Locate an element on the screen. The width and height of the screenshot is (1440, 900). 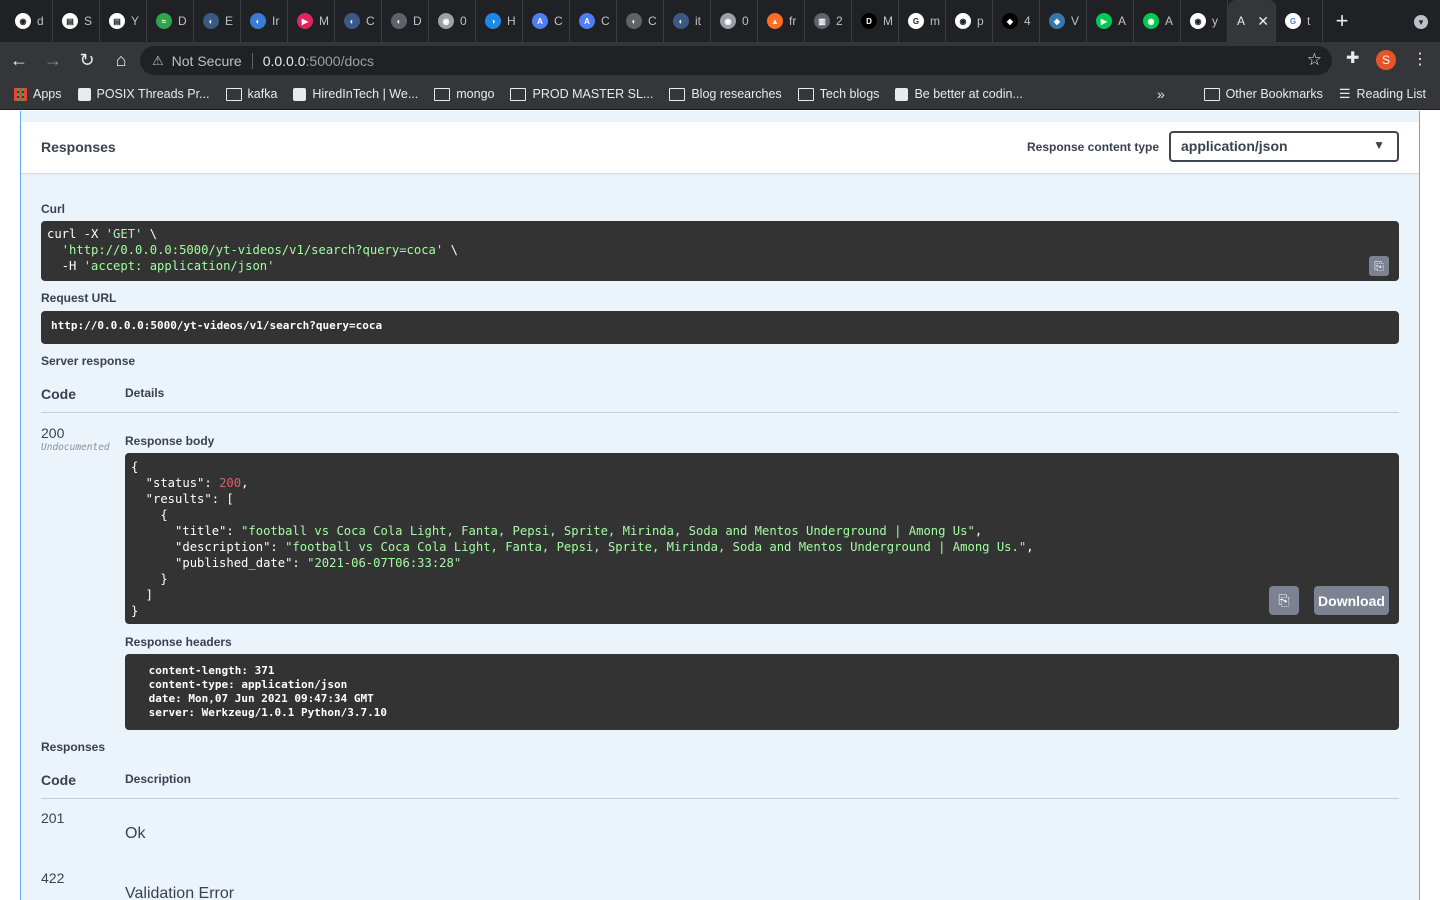
tab-7: ▶ M is located at coordinates (311, 21).